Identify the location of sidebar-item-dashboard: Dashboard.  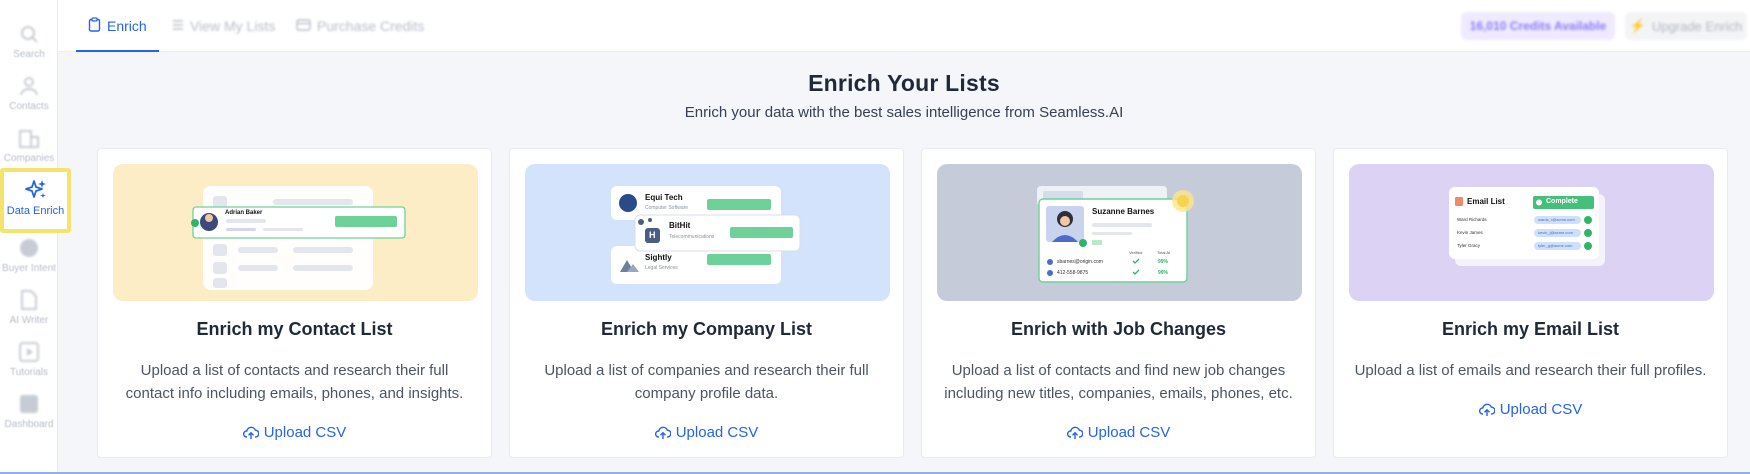
(29, 410).